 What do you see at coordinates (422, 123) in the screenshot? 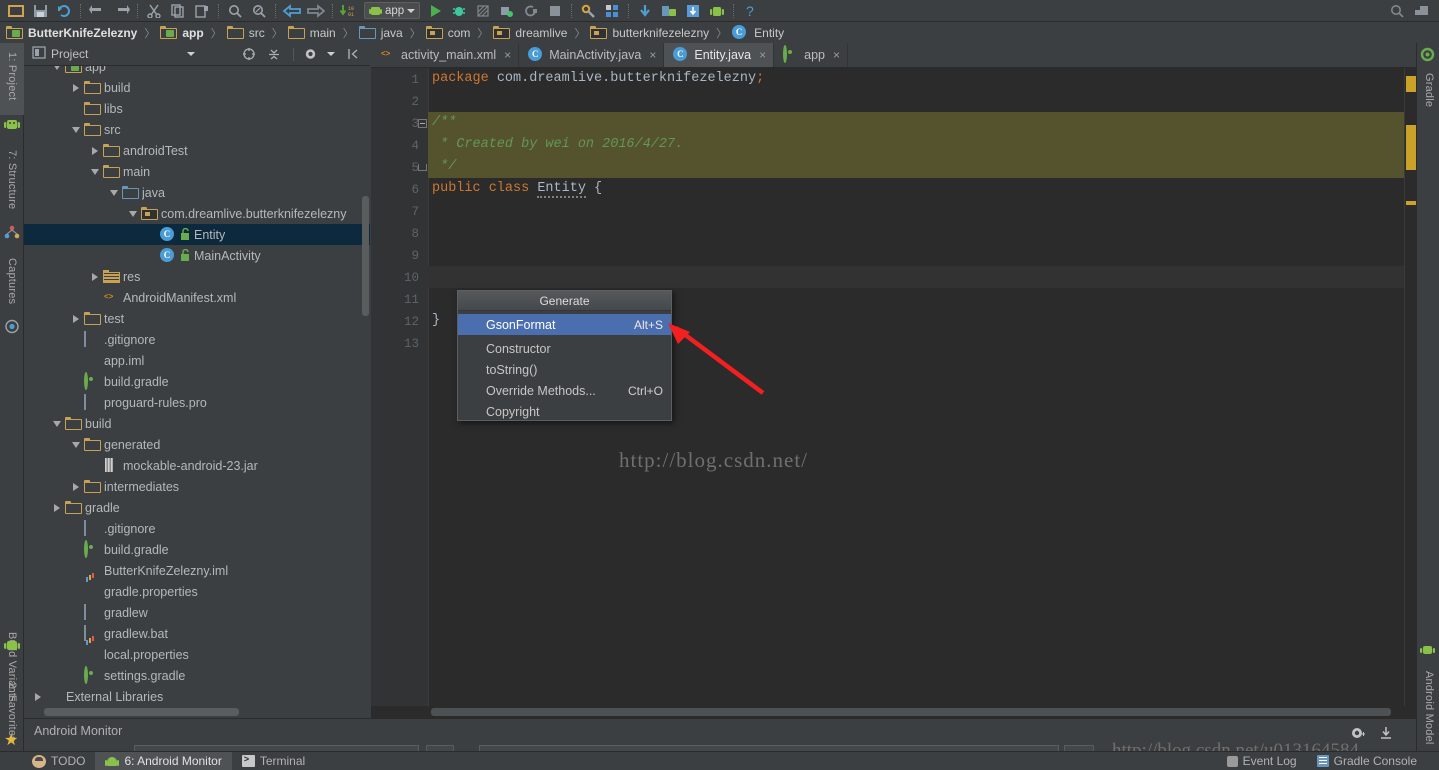
I see `fold-collapse-icon` at bounding box center [422, 123].